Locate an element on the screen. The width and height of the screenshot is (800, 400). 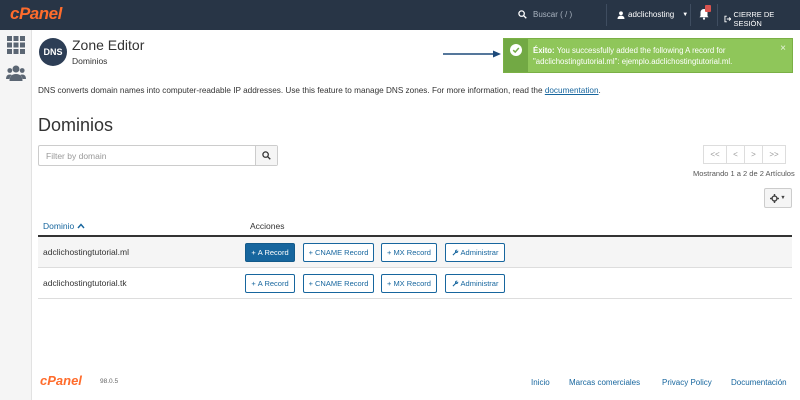
version-label: 98.0.5 is located at coordinates (109, 381).